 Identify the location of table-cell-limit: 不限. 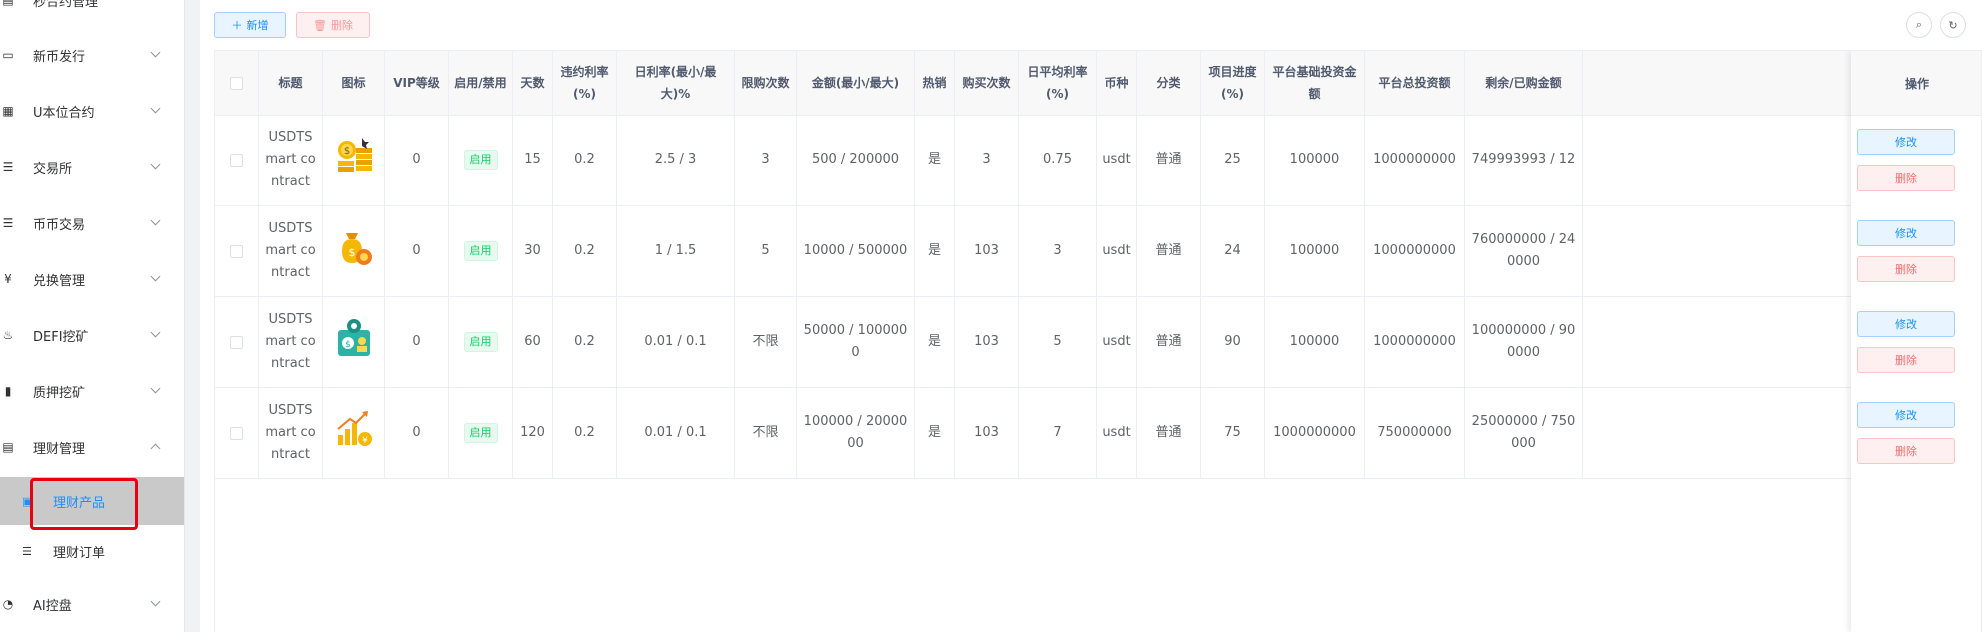
(766, 433).